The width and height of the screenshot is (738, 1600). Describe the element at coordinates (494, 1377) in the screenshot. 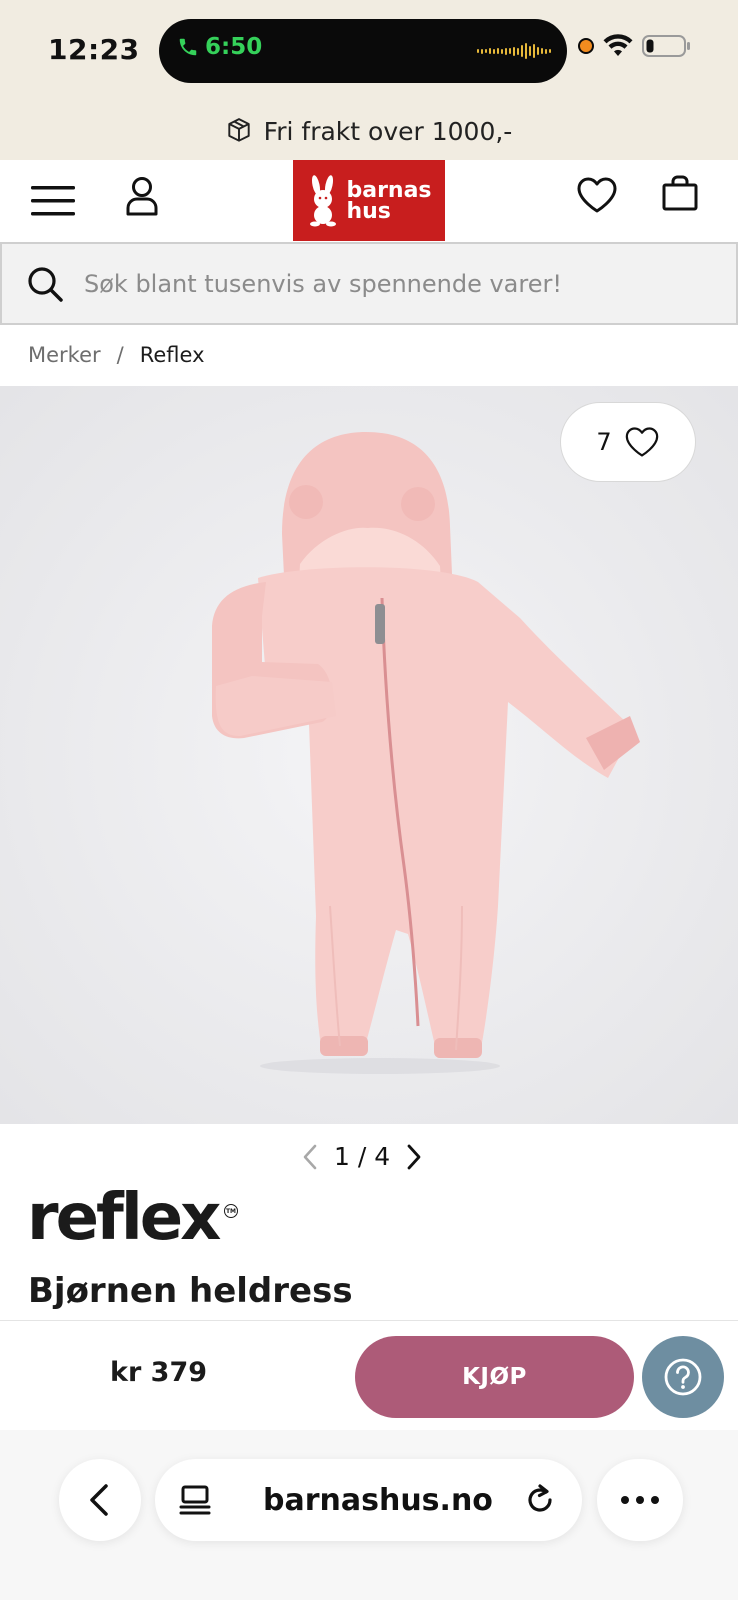

I see `buy-button: KJØP` at that location.